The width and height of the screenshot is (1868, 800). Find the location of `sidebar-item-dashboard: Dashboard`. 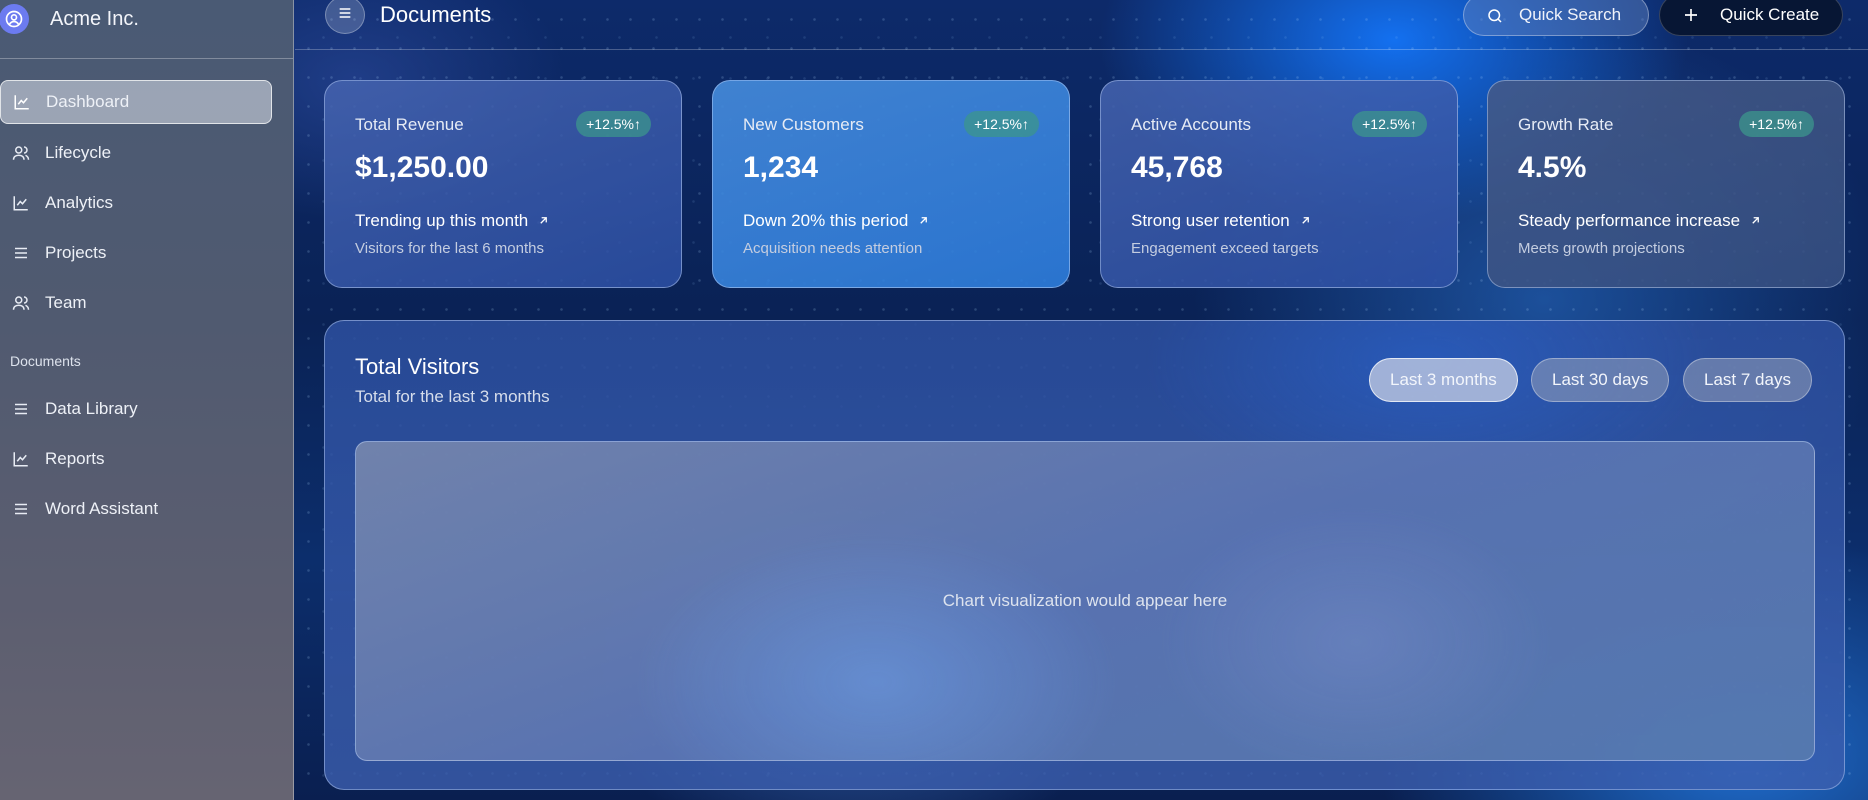

sidebar-item-dashboard: Dashboard is located at coordinates (136, 102).